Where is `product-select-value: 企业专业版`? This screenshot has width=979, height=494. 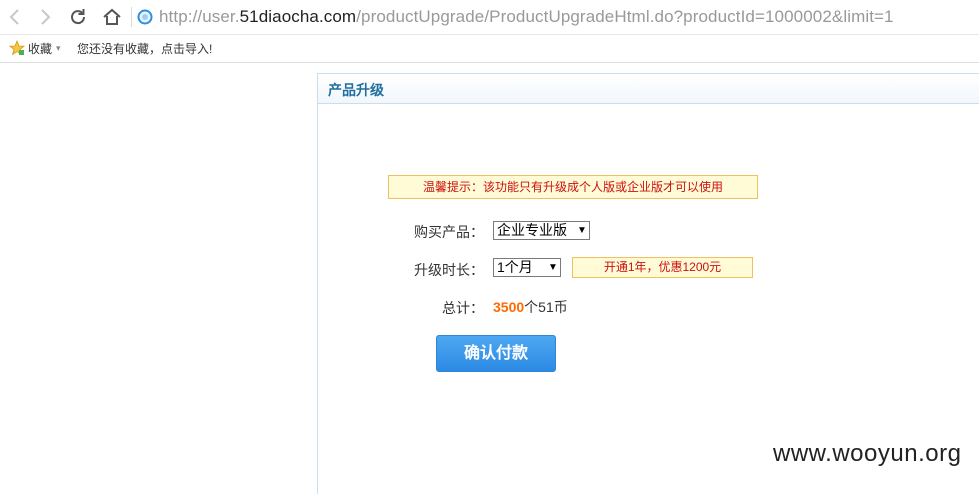 product-select-value: 企业专业版 is located at coordinates (532, 230).